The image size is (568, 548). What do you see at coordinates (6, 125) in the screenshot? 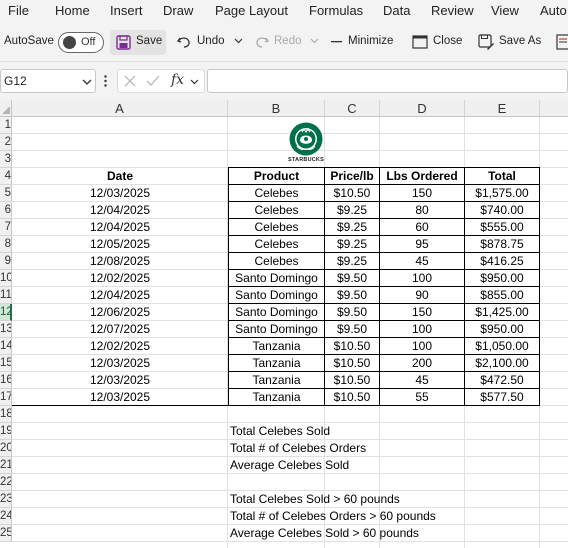
I see `row-header-1: 1` at bounding box center [6, 125].